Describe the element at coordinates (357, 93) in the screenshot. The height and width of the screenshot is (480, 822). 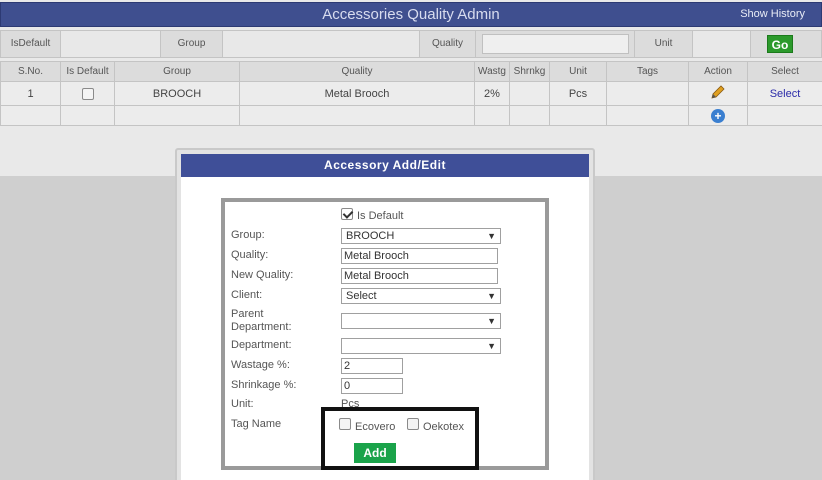
I see `cell-quality: Metal Brooch` at that location.